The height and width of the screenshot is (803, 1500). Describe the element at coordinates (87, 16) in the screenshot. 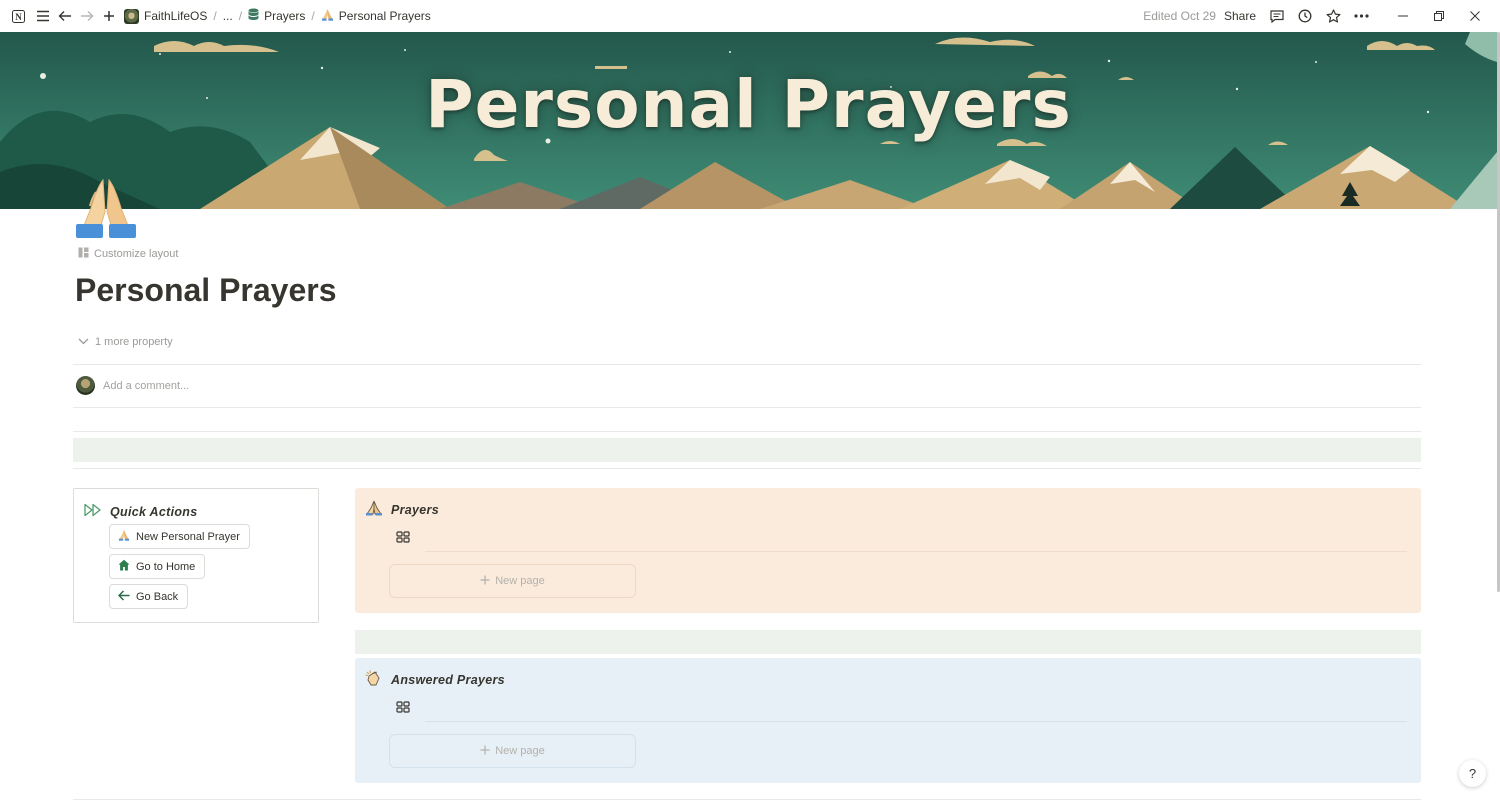

I see `forward-arrow-icon` at that location.